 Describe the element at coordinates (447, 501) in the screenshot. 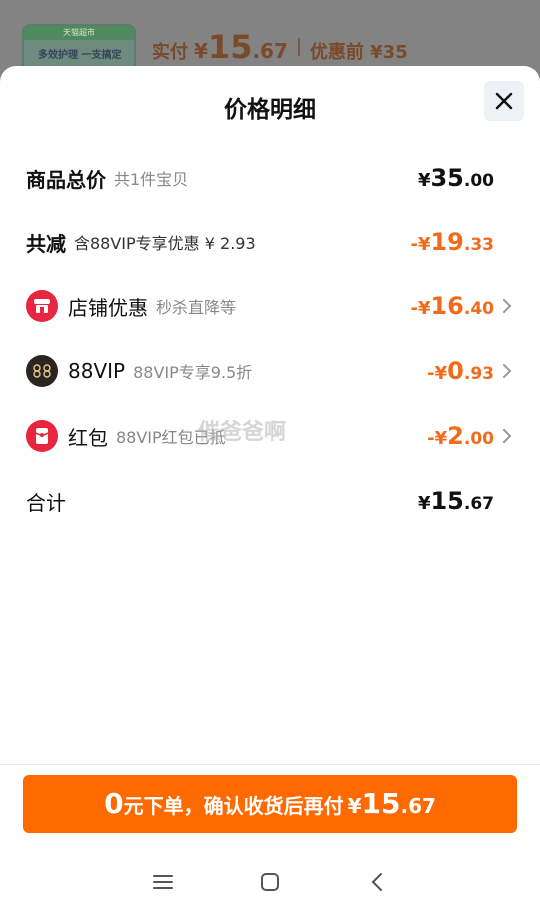

I see `amount-int: 15` at that location.